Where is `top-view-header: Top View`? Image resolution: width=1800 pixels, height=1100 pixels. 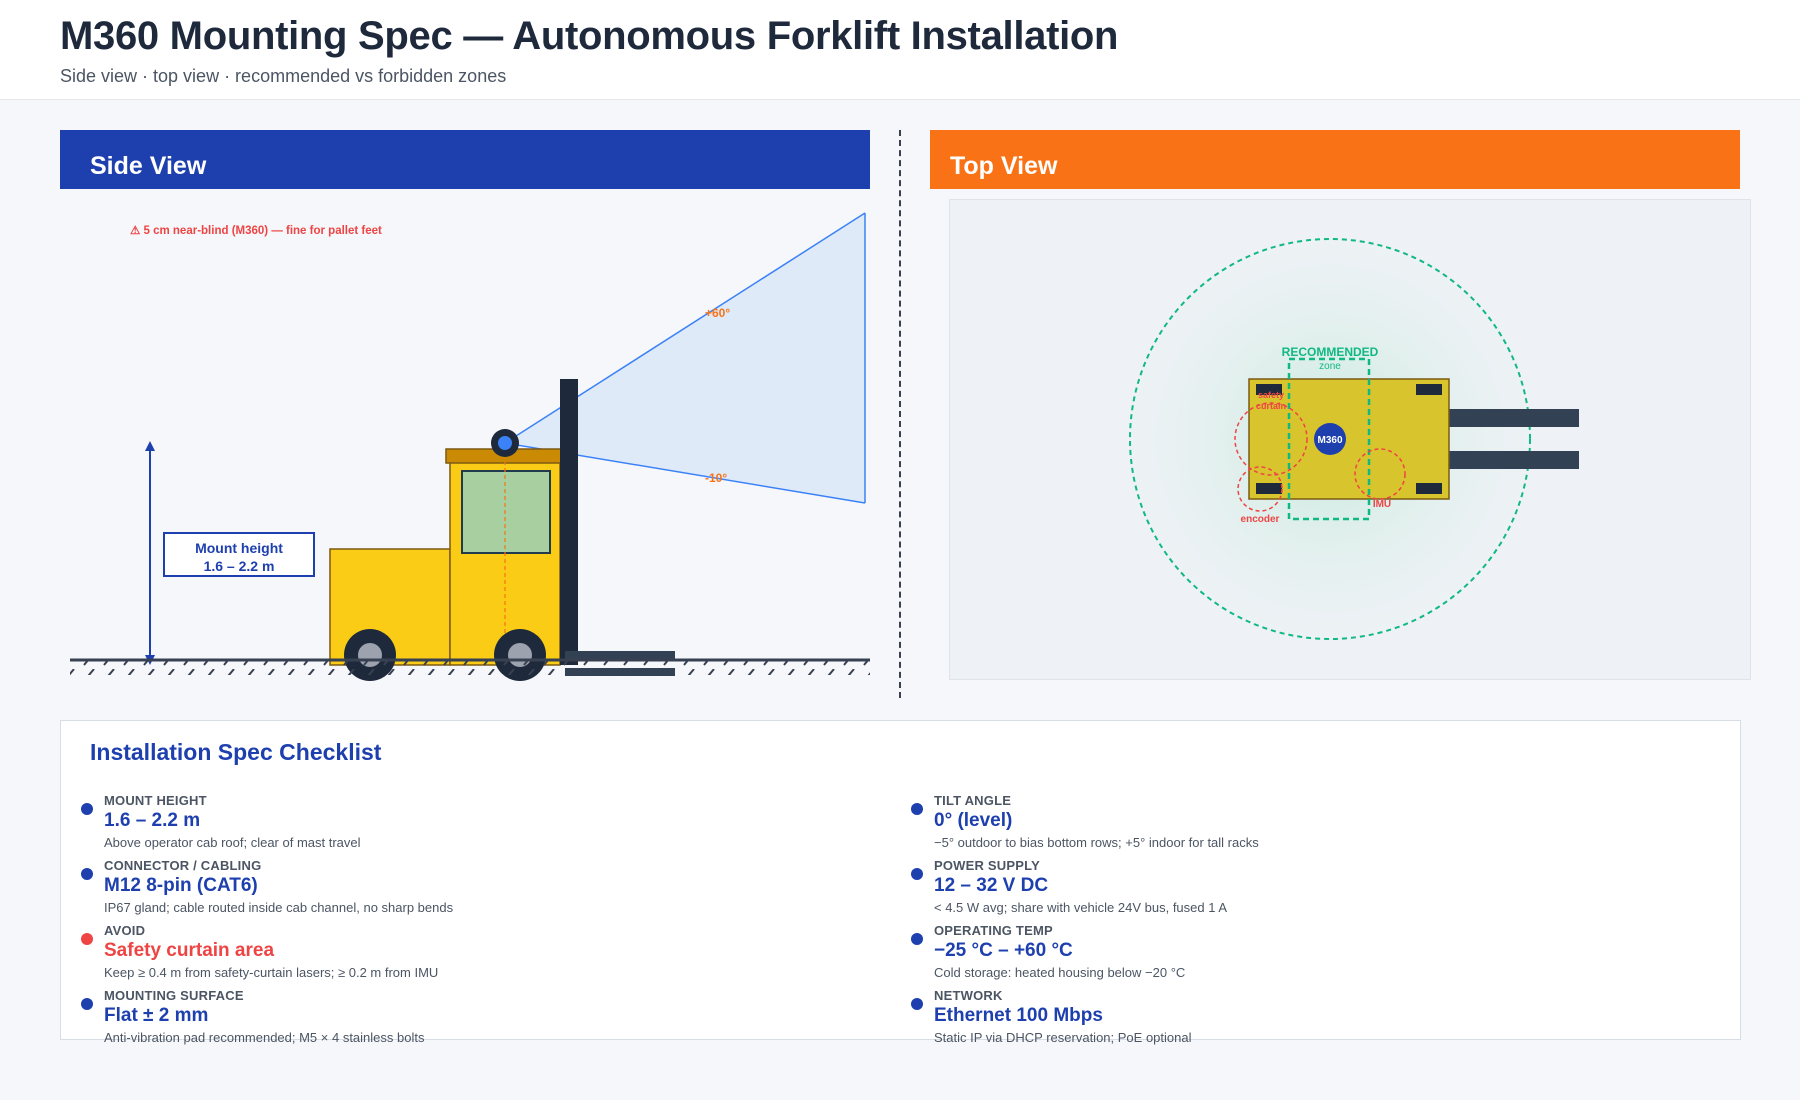 top-view-header: Top View is located at coordinates (1335, 159).